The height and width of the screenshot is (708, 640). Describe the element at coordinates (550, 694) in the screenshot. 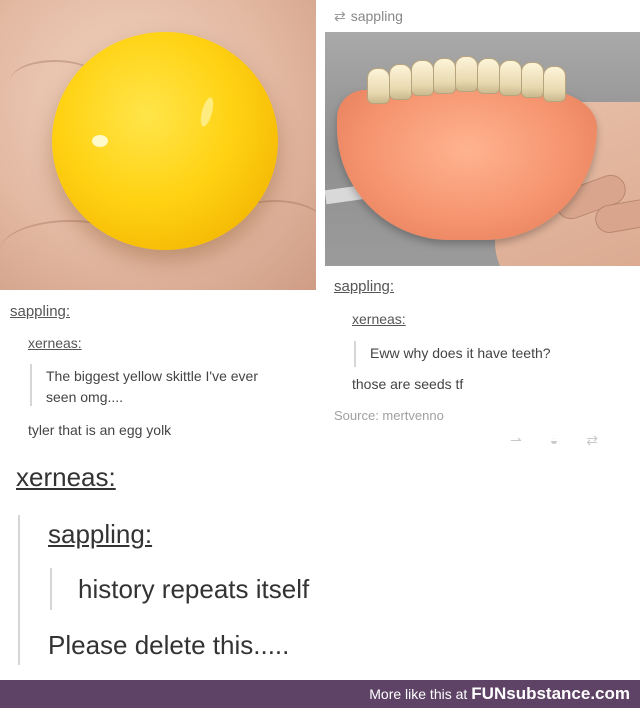

I see `funsubstance-logo: FUNsubstance.com` at that location.